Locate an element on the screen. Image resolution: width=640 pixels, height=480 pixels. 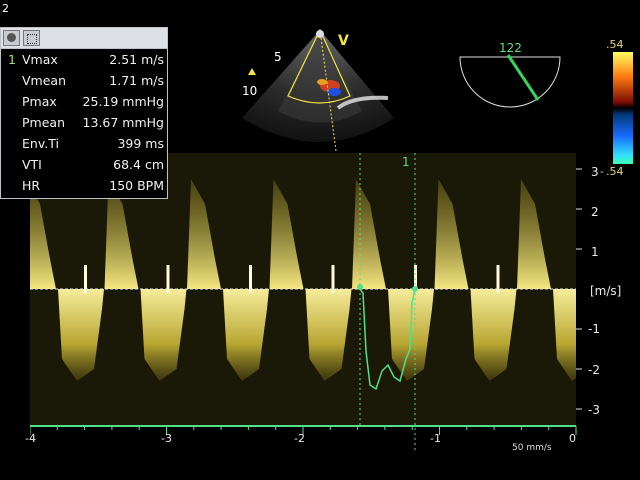
measurement-label: Env.Ti is located at coordinates (40, 143).